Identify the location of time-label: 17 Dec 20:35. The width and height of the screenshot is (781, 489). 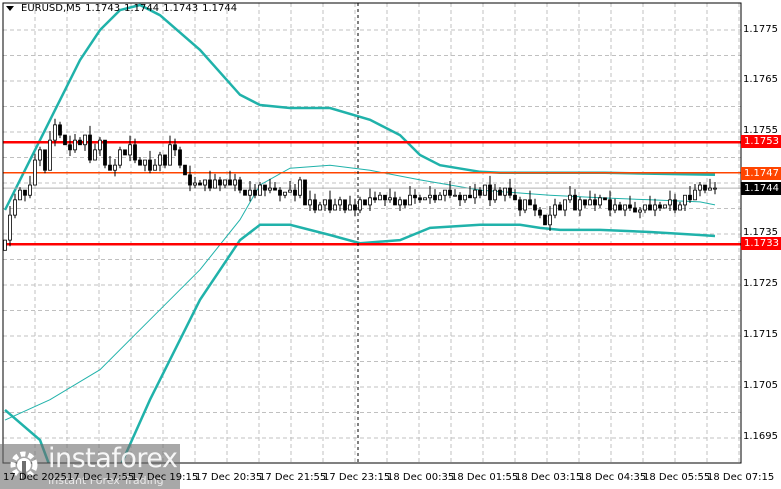
(229, 477).